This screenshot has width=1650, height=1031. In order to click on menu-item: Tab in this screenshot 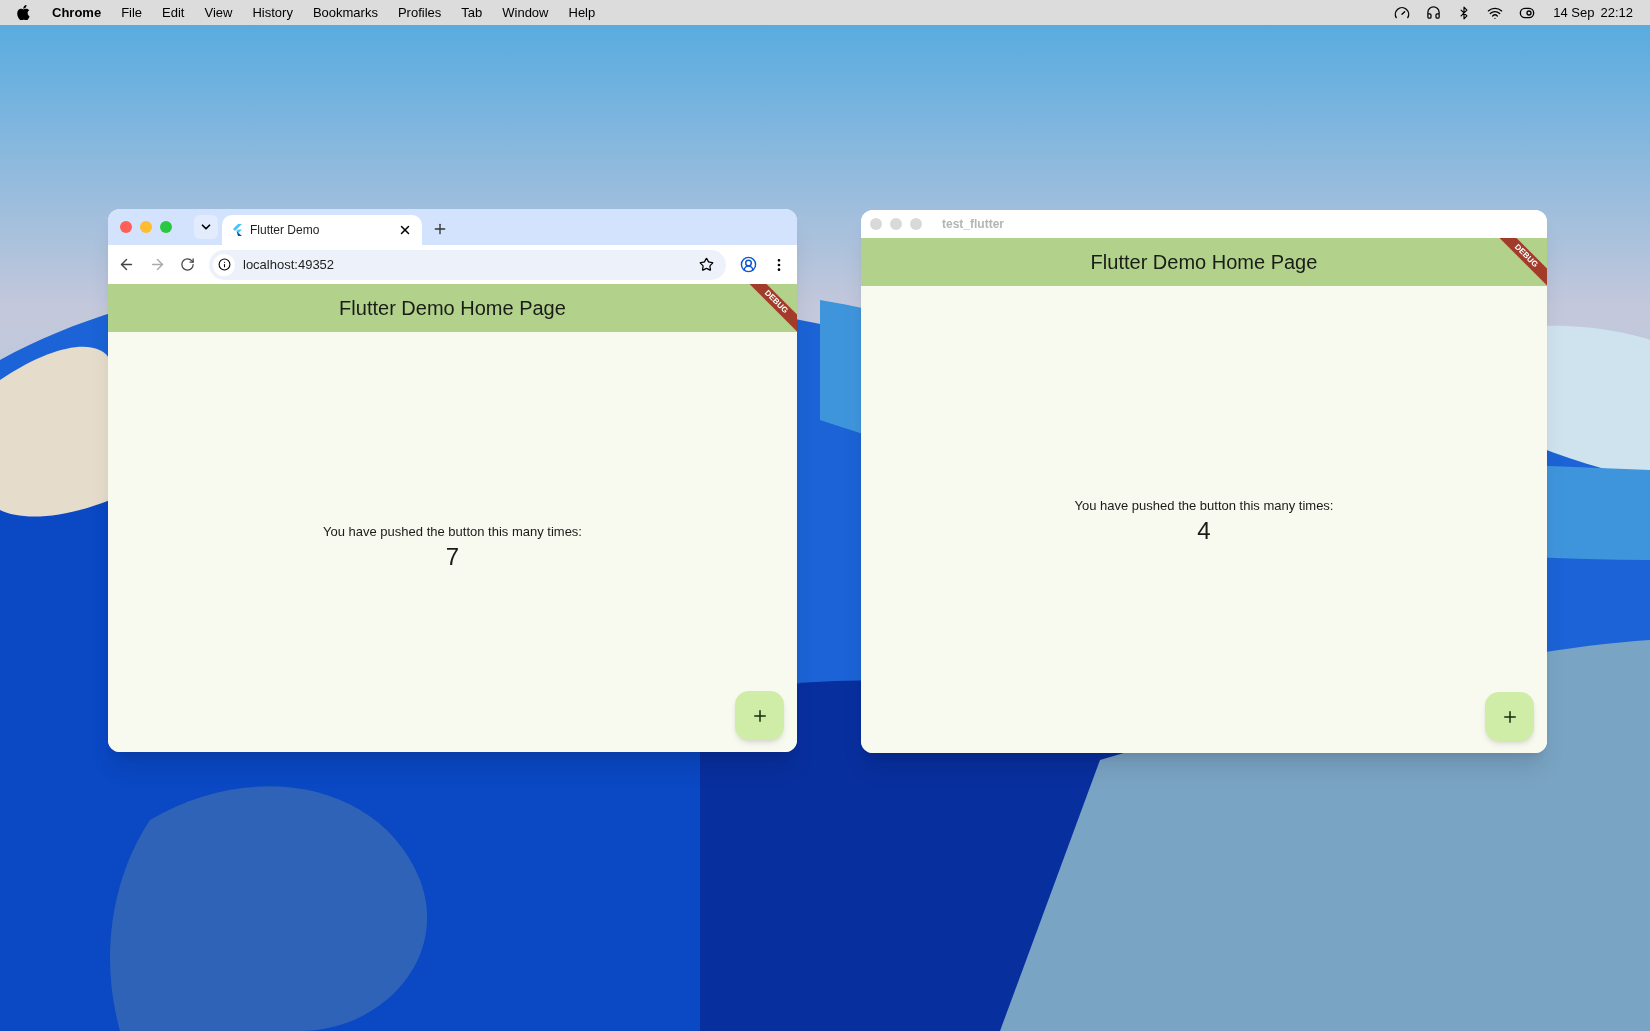, I will do `click(472, 12)`.